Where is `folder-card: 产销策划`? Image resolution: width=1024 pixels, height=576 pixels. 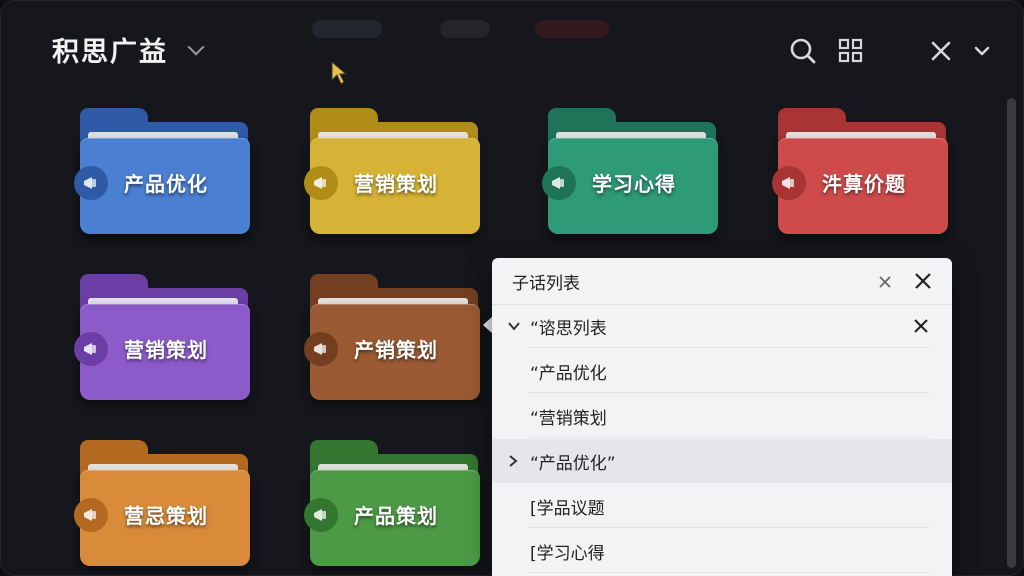 folder-card: 产销策划 is located at coordinates (392, 339).